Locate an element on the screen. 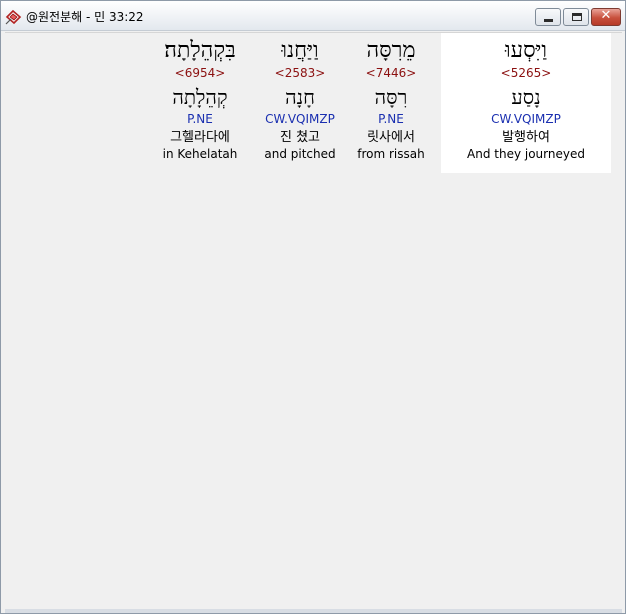 Image resolution: width=626 pixels, height=614 pixels. window-controls: ✕ is located at coordinates (577, 17).